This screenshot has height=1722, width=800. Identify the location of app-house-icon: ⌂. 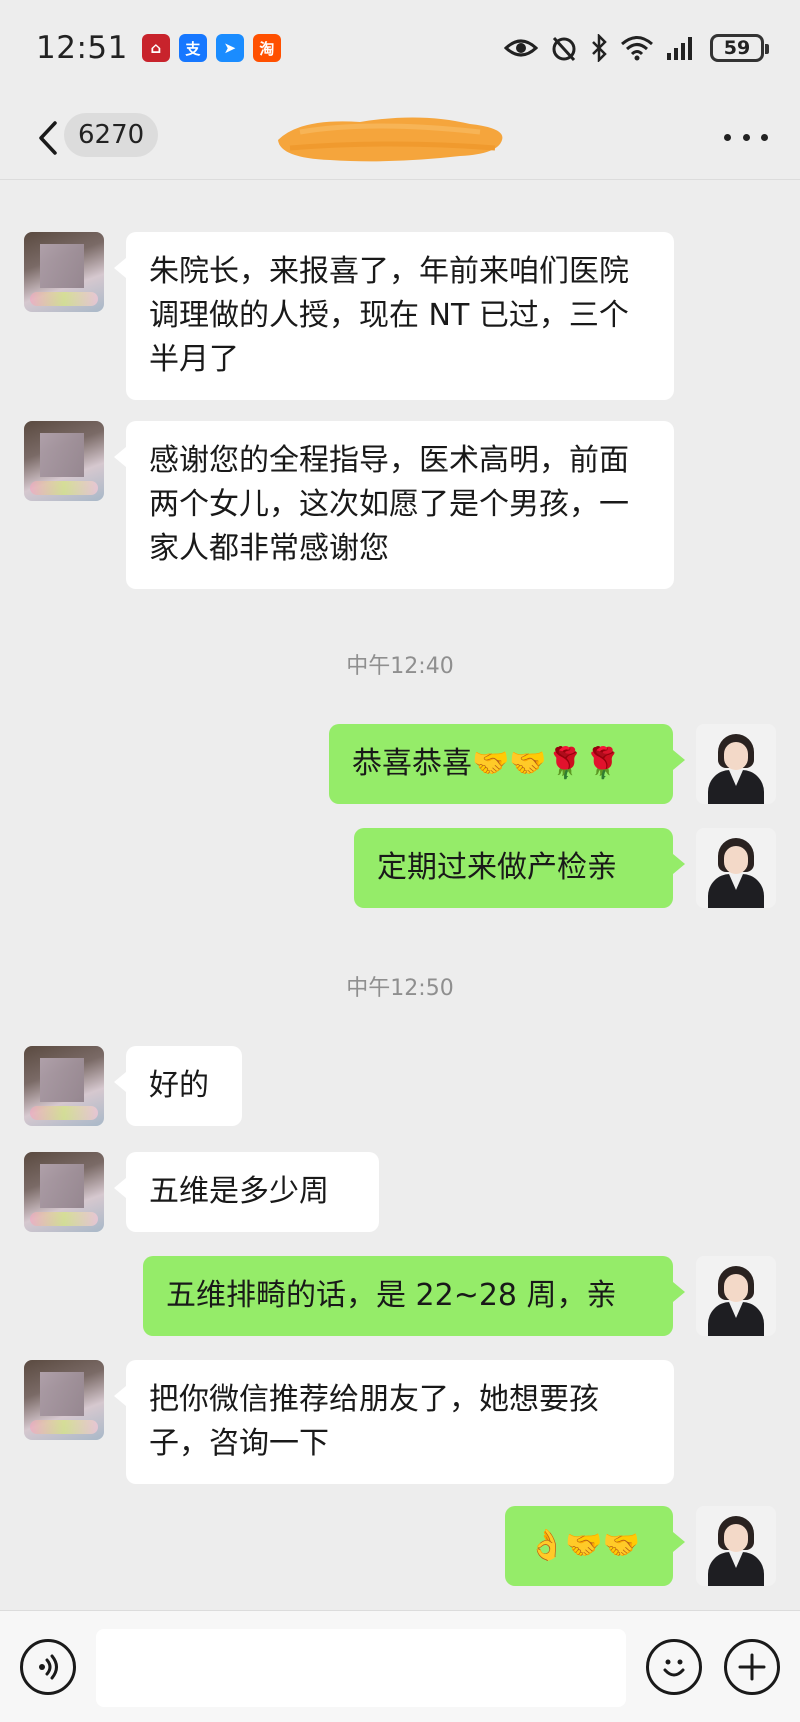
(155, 48).